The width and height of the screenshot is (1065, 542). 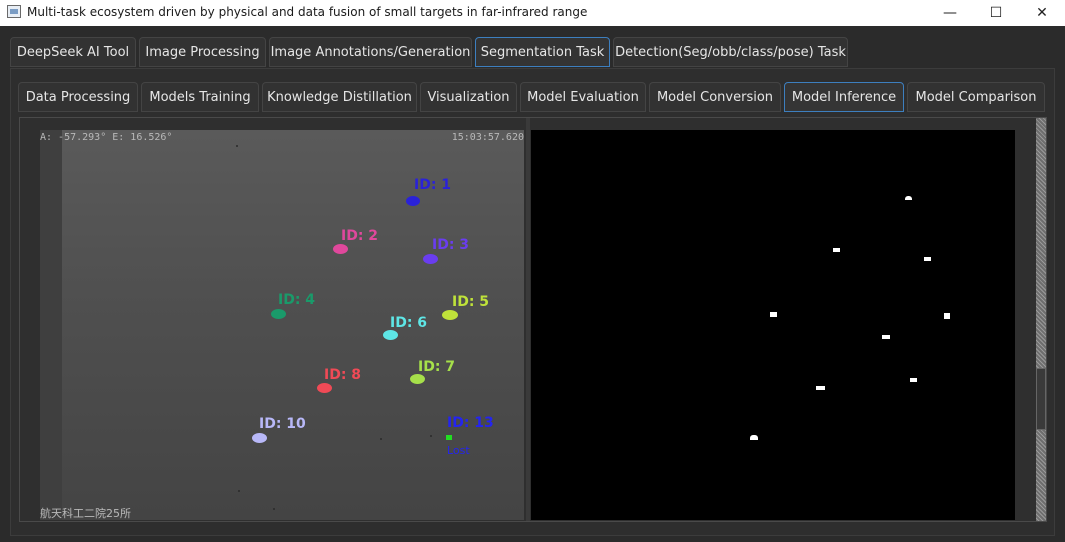 What do you see at coordinates (1041, 399) in the screenshot?
I see `scrollbar-thumb` at bounding box center [1041, 399].